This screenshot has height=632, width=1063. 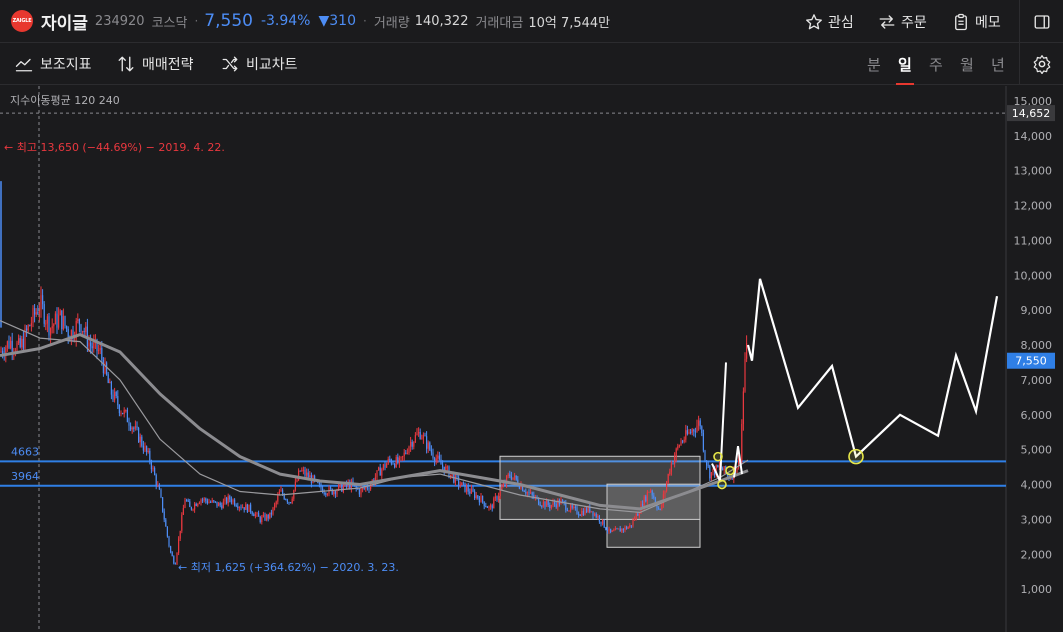 I want to click on y-tick-label: 4,000, so click(x=1037, y=485).